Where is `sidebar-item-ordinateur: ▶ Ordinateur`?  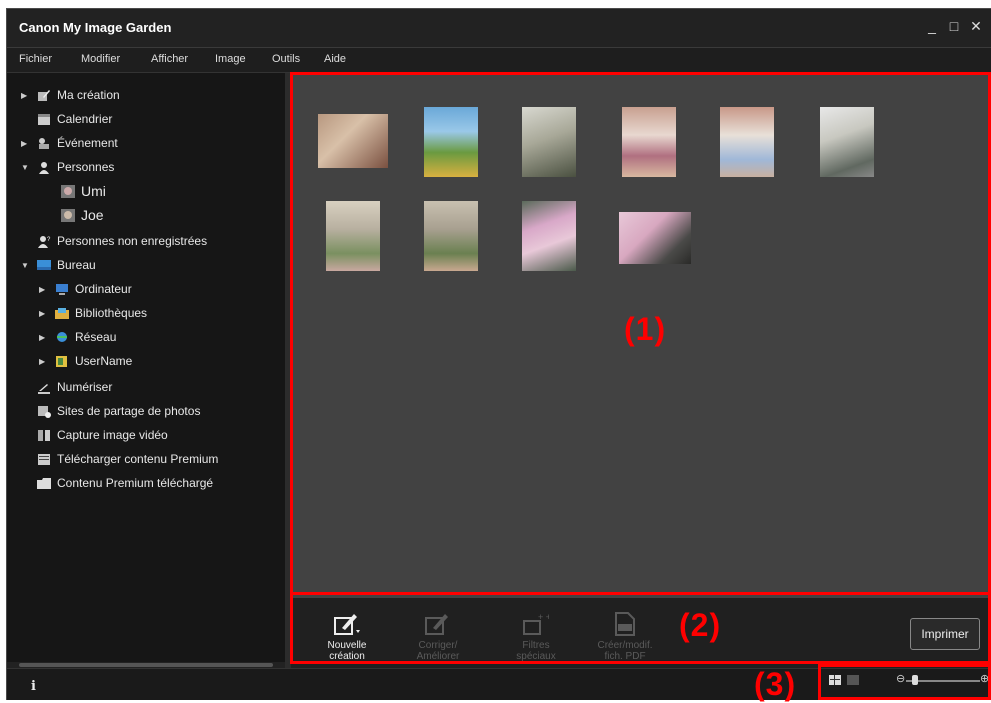
sidebar-item-ordinateur: ▶ Ordinateur is located at coordinates (85, 289).